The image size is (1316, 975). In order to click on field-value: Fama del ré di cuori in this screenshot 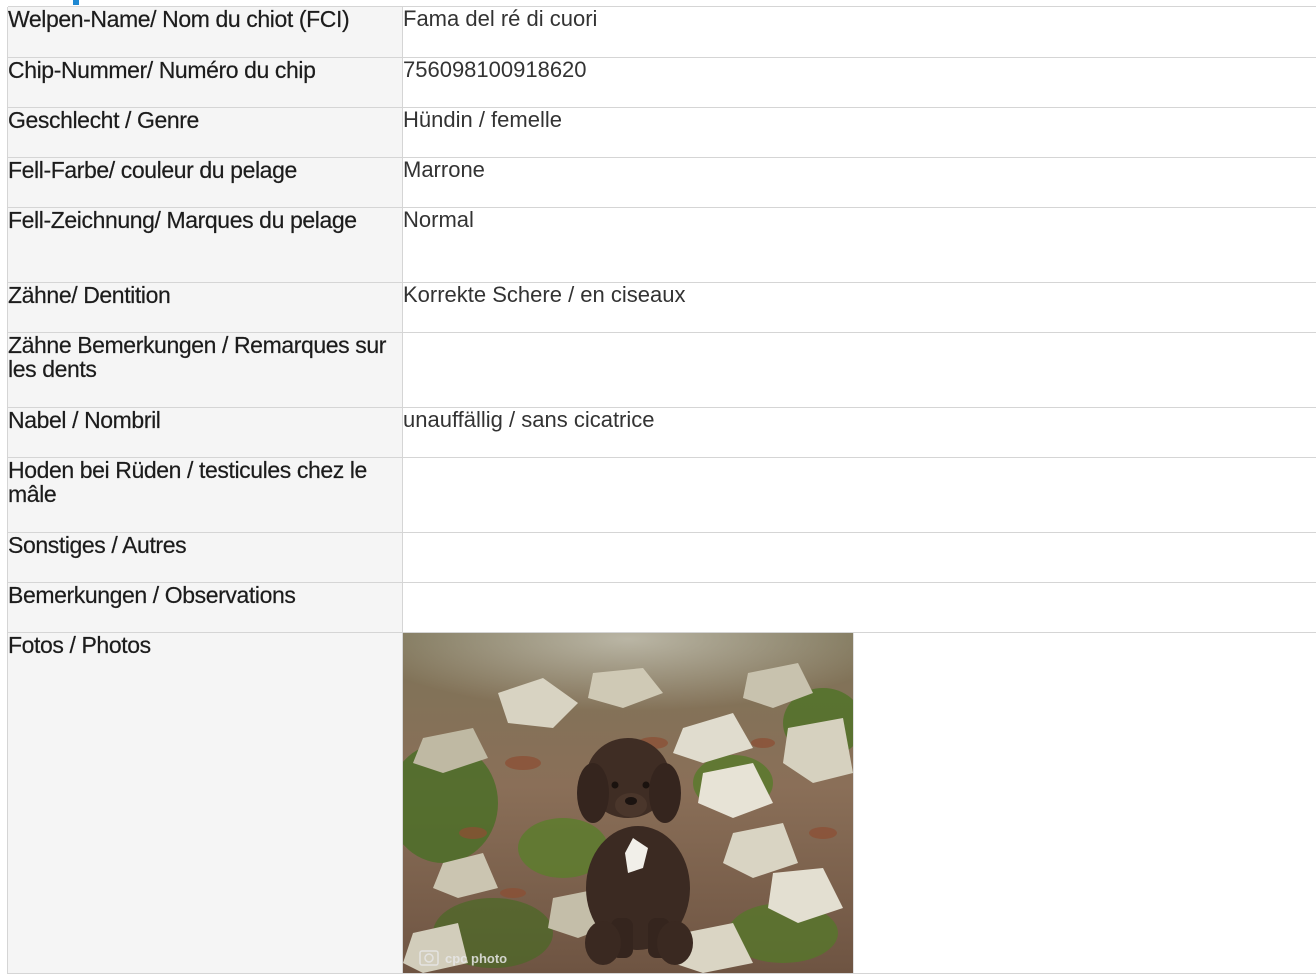, I will do `click(859, 32)`.